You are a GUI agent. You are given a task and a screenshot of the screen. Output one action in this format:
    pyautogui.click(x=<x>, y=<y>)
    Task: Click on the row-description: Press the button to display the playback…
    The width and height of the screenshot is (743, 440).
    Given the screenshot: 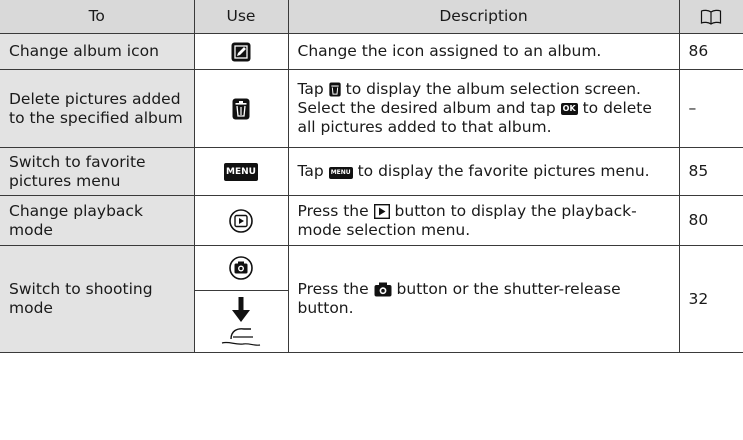 What is the action you would take?
    pyautogui.click(x=483, y=220)
    